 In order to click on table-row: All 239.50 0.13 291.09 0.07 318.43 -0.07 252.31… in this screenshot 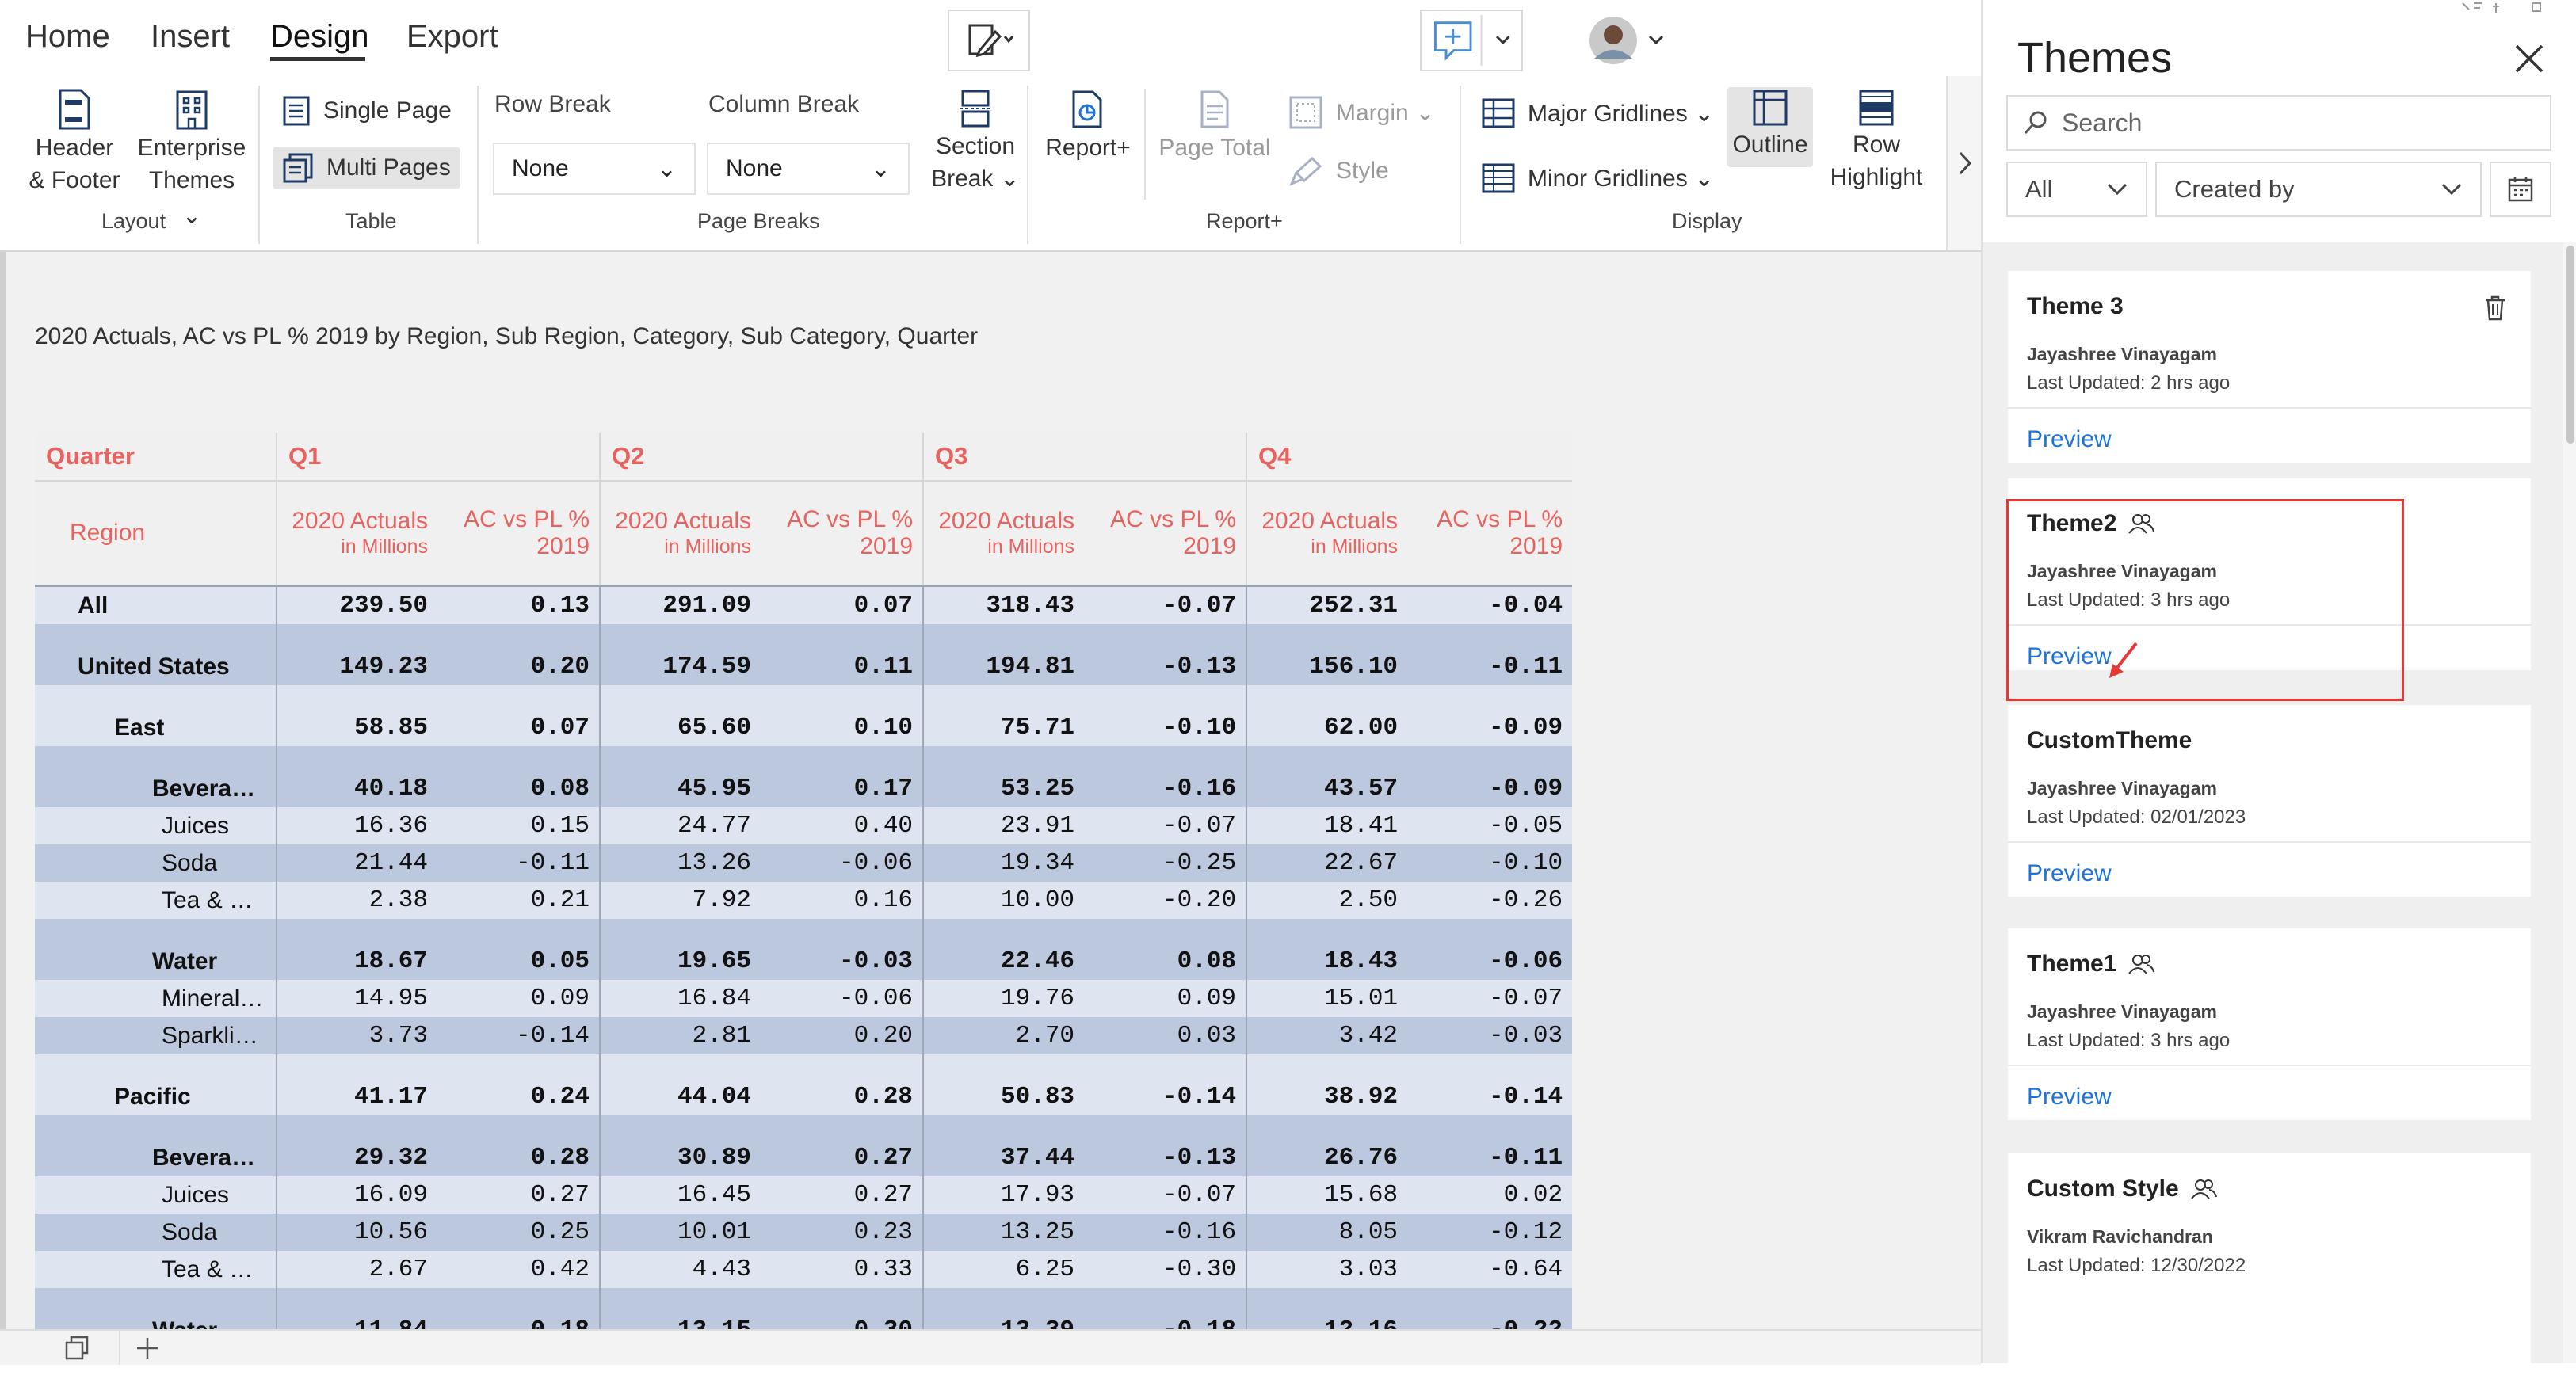, I will do `click(803, 604)`.